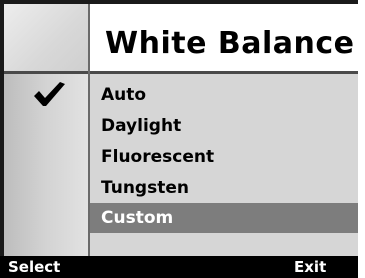 The width and height of the screenshot is (365, 278). I want to click on option-fluorescent: Fluorescent, so click(224, 157).